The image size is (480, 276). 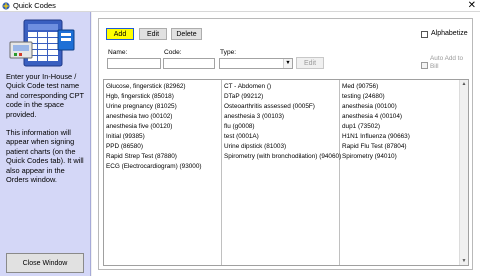 What do you see at coordinates (255, 147) in the screenshot?
I see `list-item: Urine dipstick (81003)` at bounding box center [255, 147].